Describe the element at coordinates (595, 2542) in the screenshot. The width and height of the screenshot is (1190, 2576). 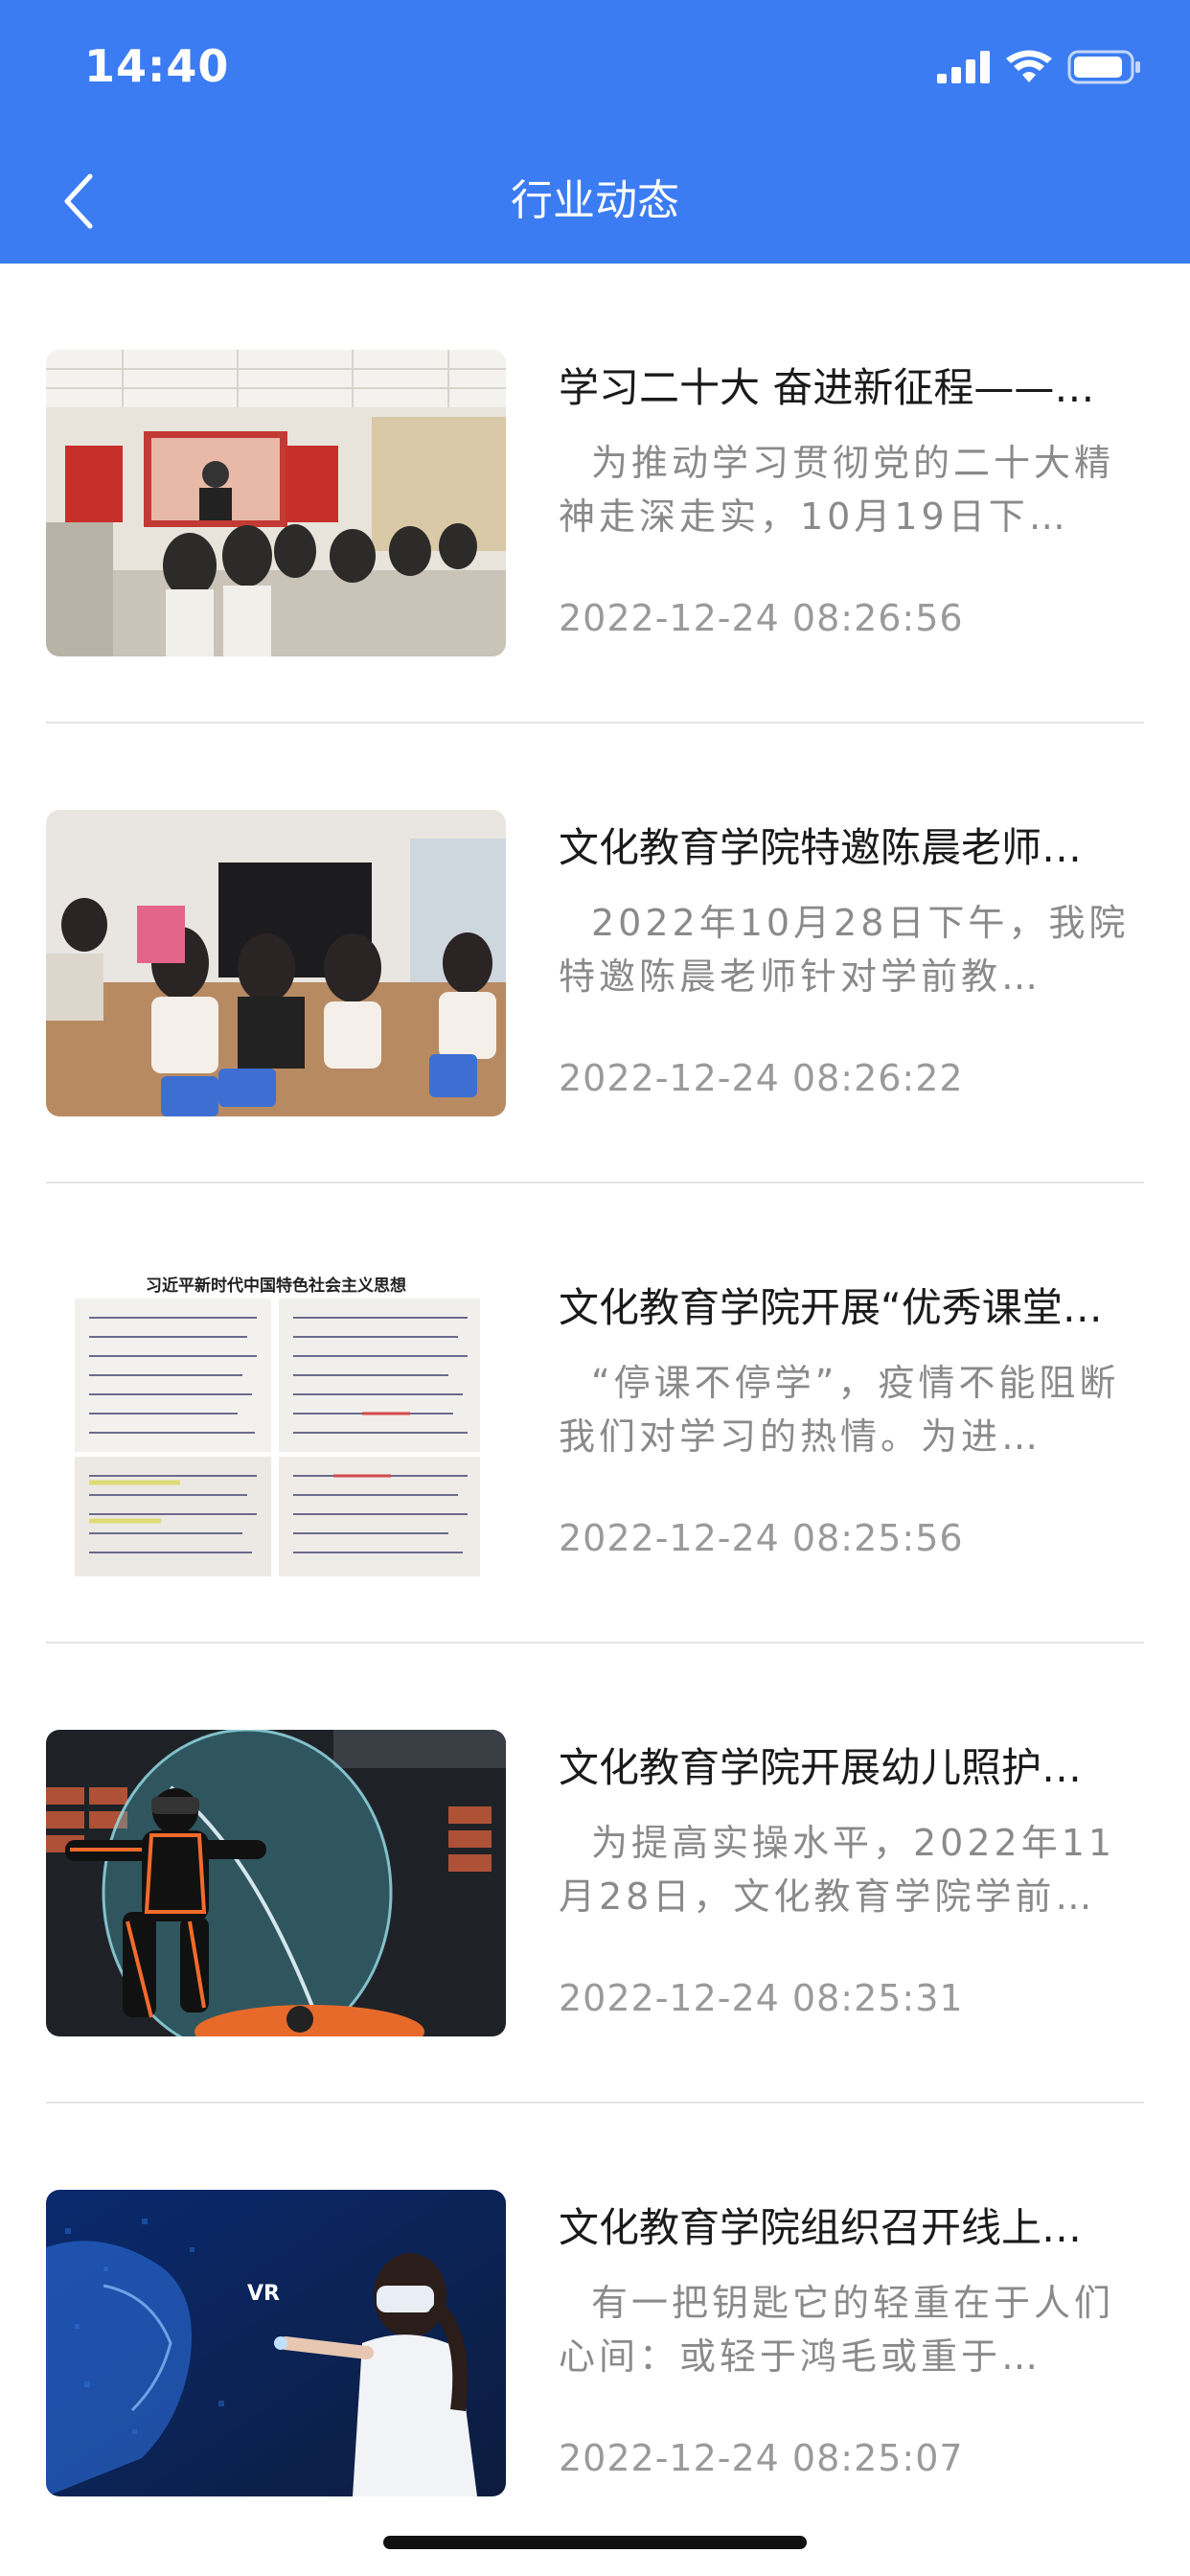
I see `home-indicator` at that location.